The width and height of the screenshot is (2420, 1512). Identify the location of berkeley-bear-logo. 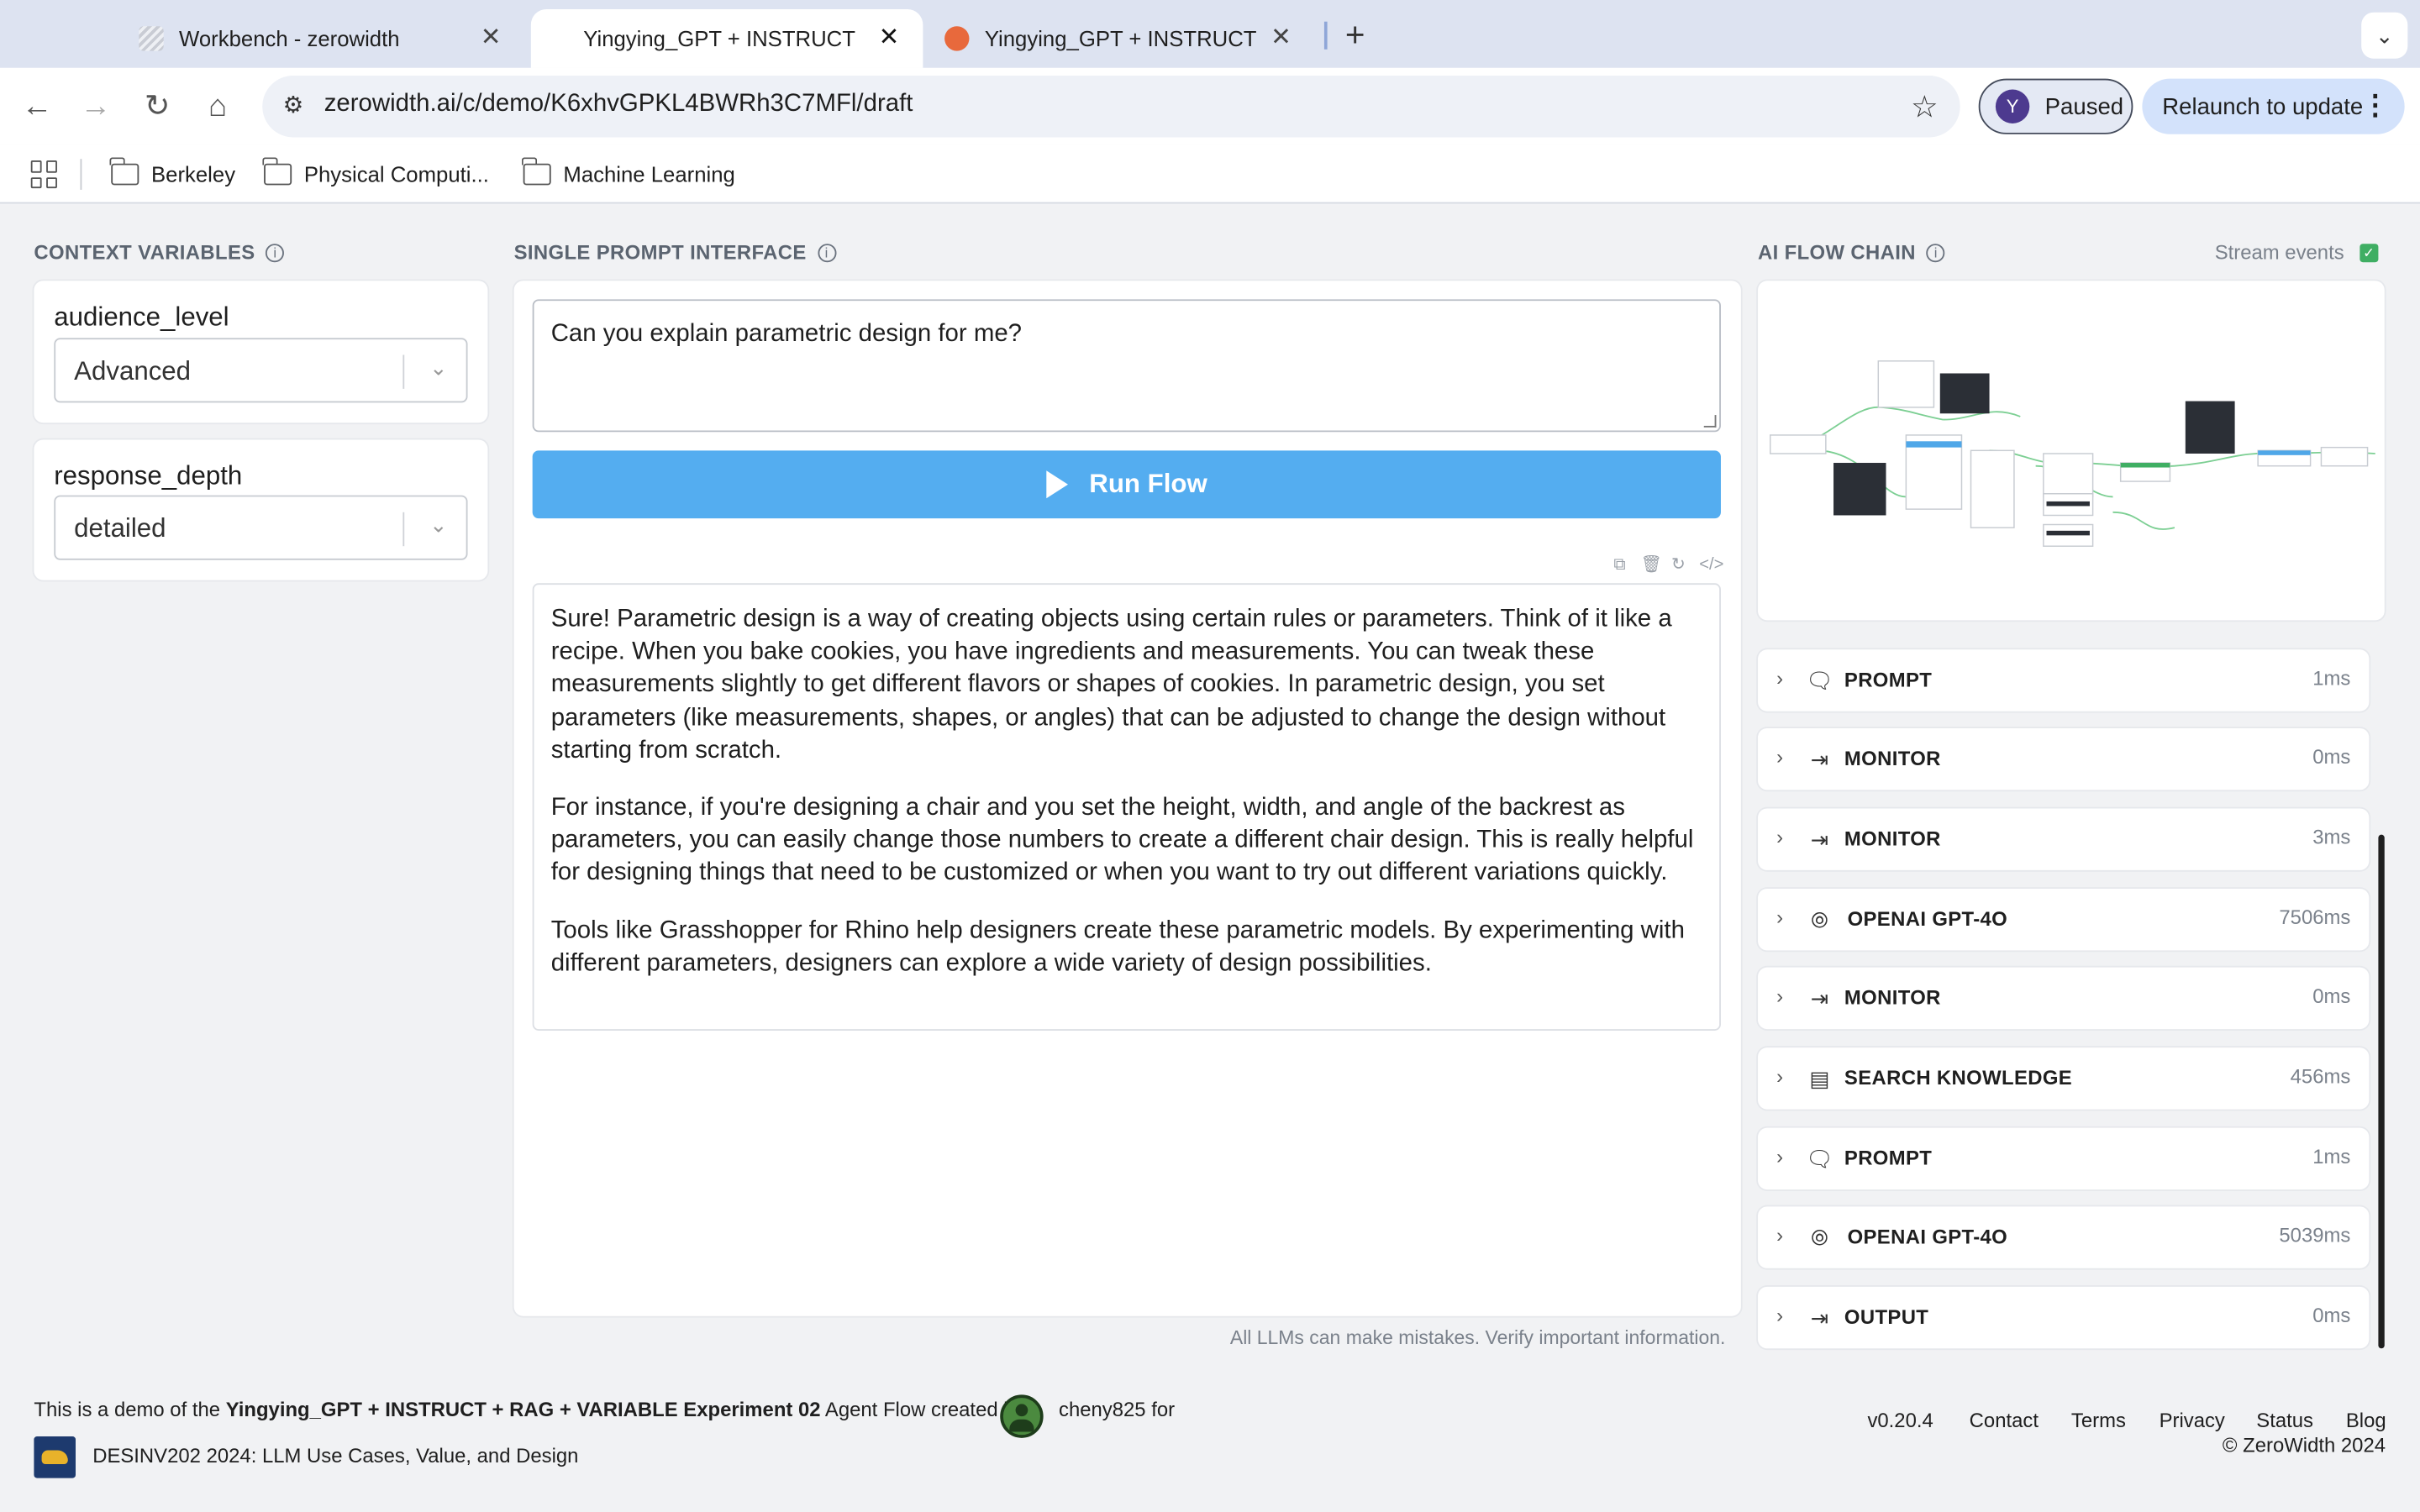
(55, 1457).